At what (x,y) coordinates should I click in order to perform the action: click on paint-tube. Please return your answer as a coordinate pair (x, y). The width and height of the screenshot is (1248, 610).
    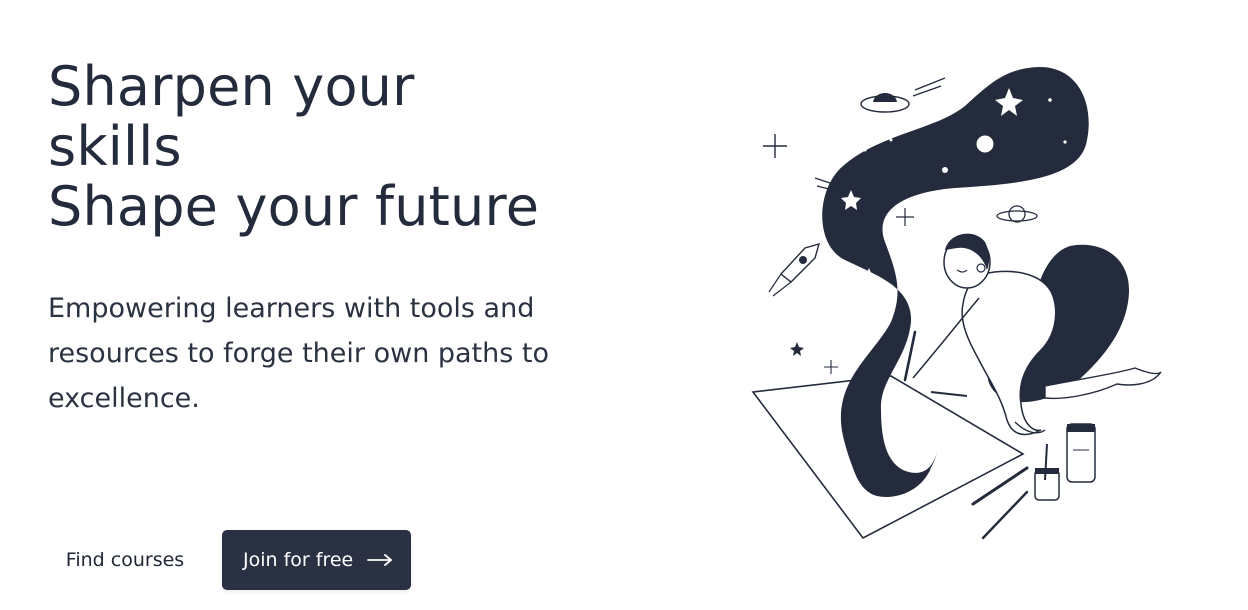
    Looking at the image, I should click on (1081, 453).